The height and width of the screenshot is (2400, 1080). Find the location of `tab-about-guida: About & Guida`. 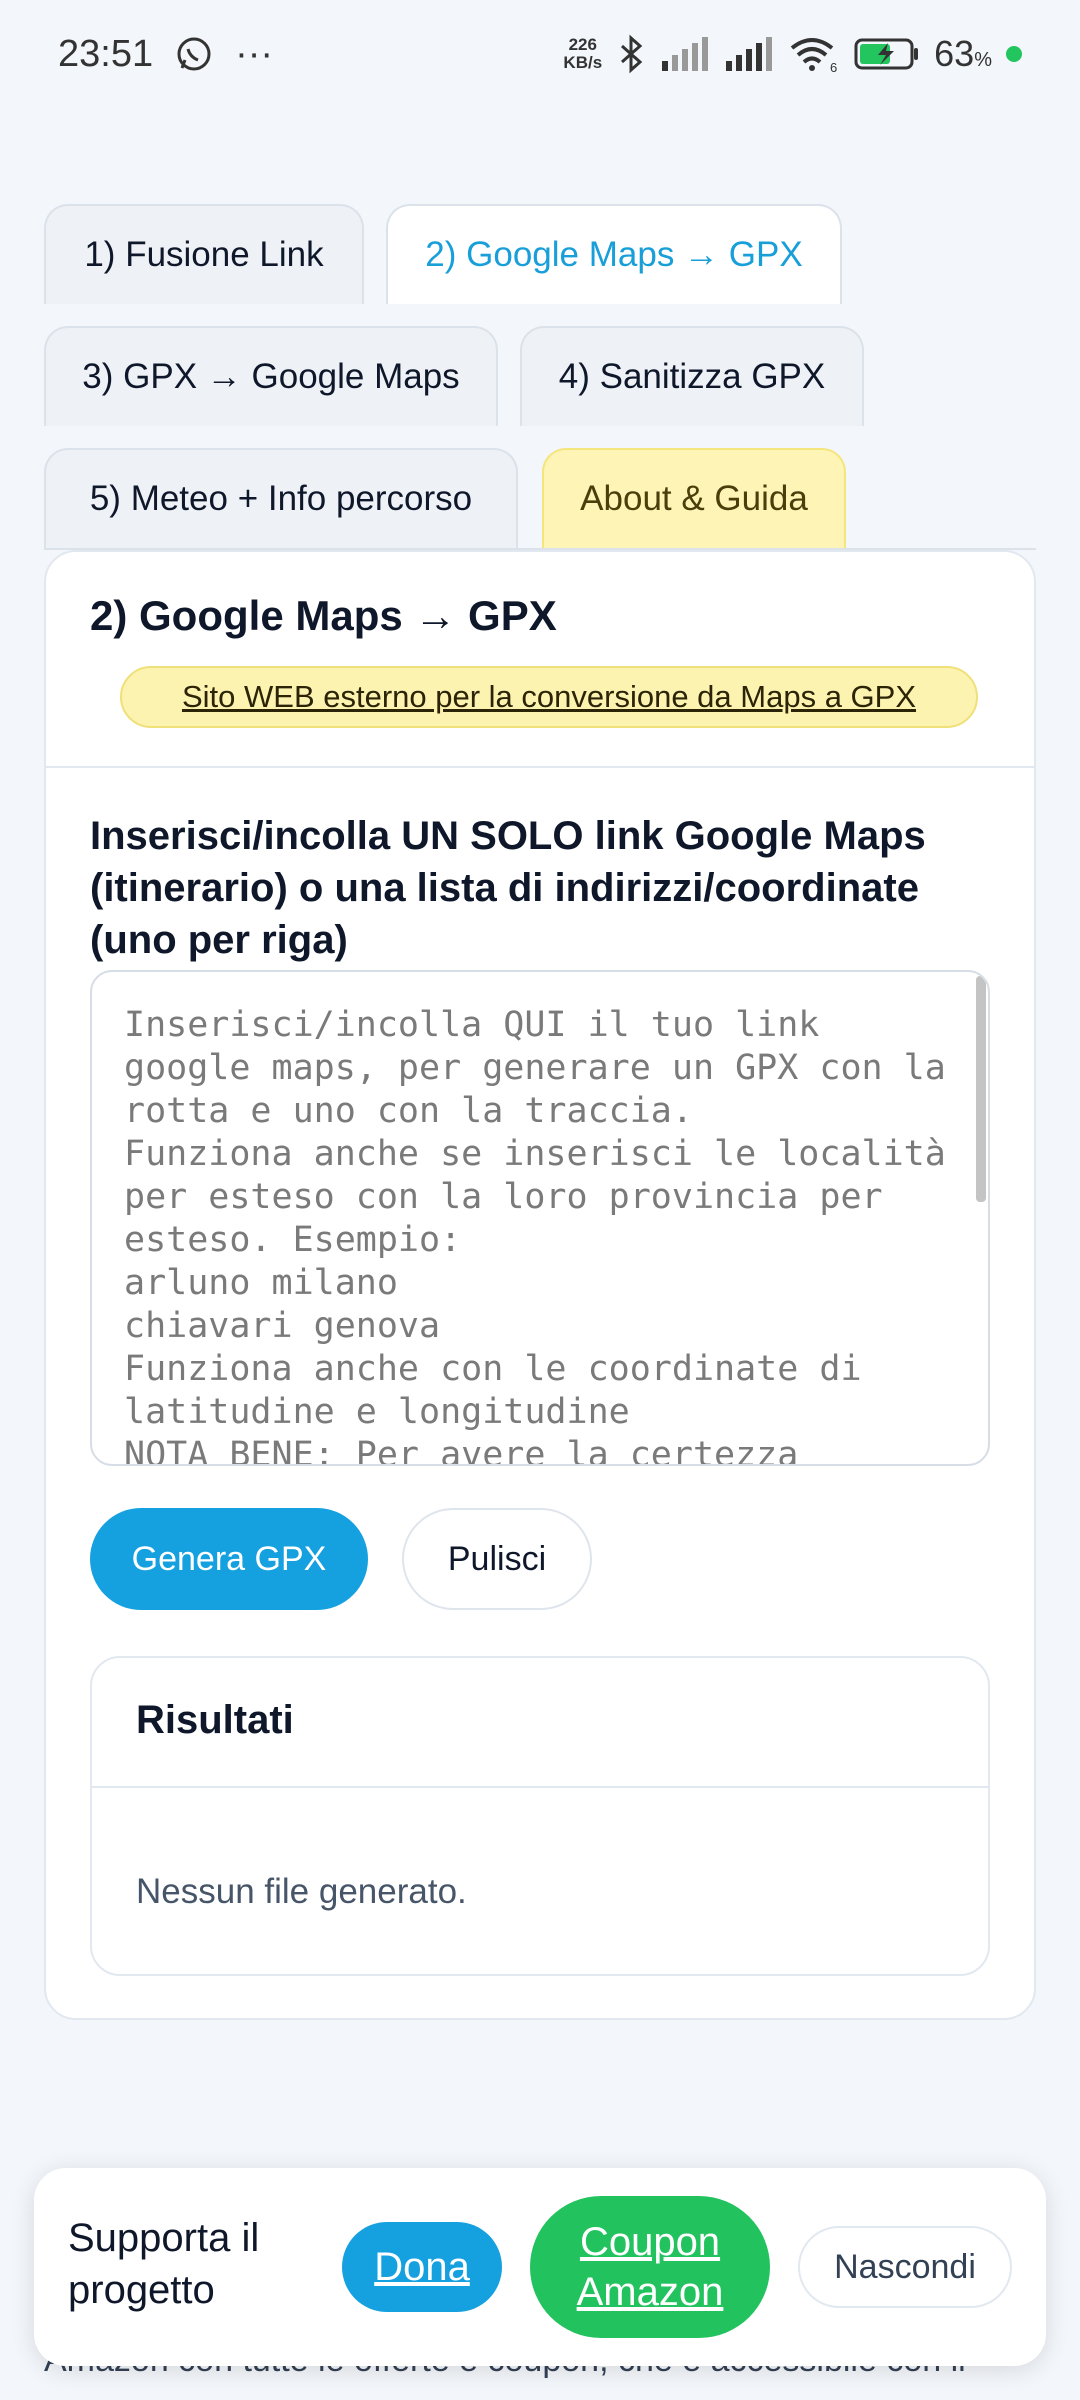

tab-about-guida: About & Guida is located at coordinates (694, 498).